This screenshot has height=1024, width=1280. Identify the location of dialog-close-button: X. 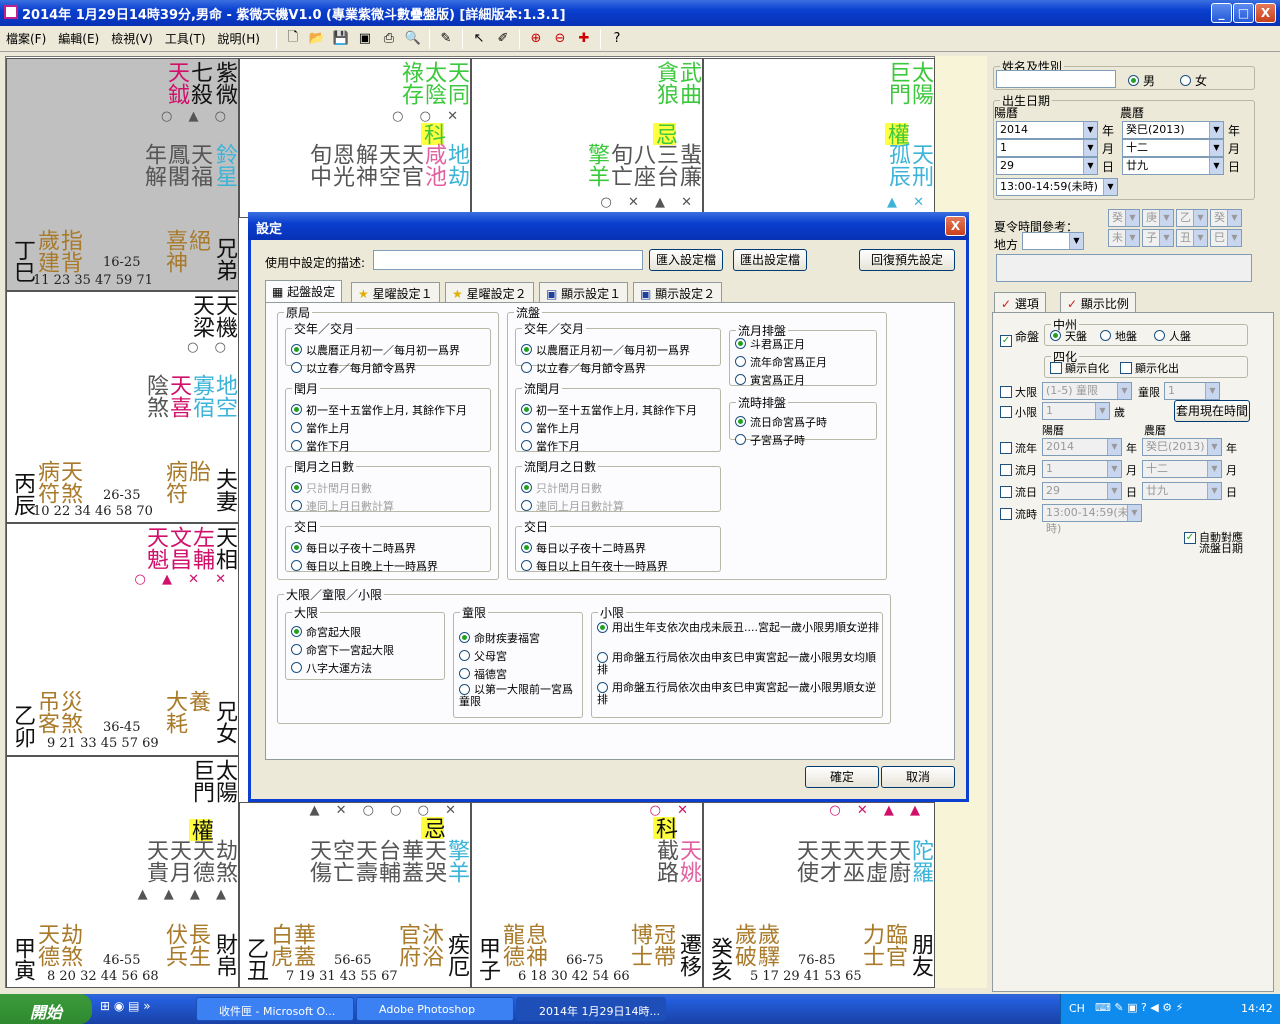
(955, 226).